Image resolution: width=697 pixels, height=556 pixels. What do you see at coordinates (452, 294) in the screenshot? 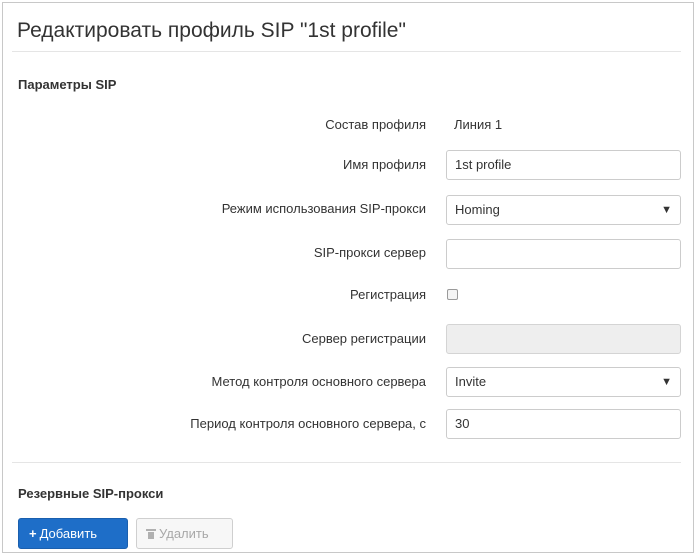
I see `registration-checkbox` at bounding box center [452, 294].